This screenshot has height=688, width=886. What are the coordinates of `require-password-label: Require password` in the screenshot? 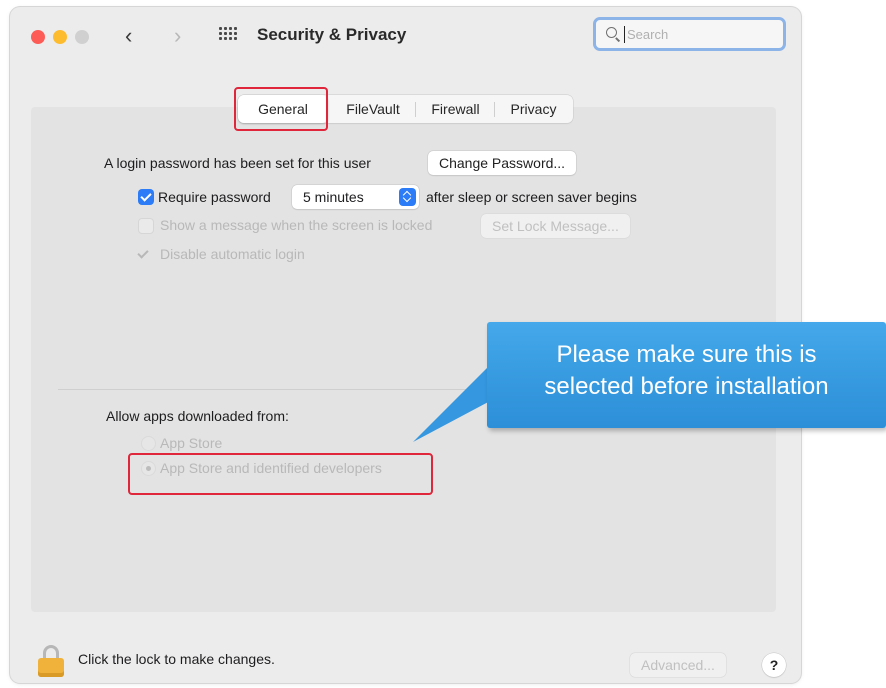 It's located at (214, 197).